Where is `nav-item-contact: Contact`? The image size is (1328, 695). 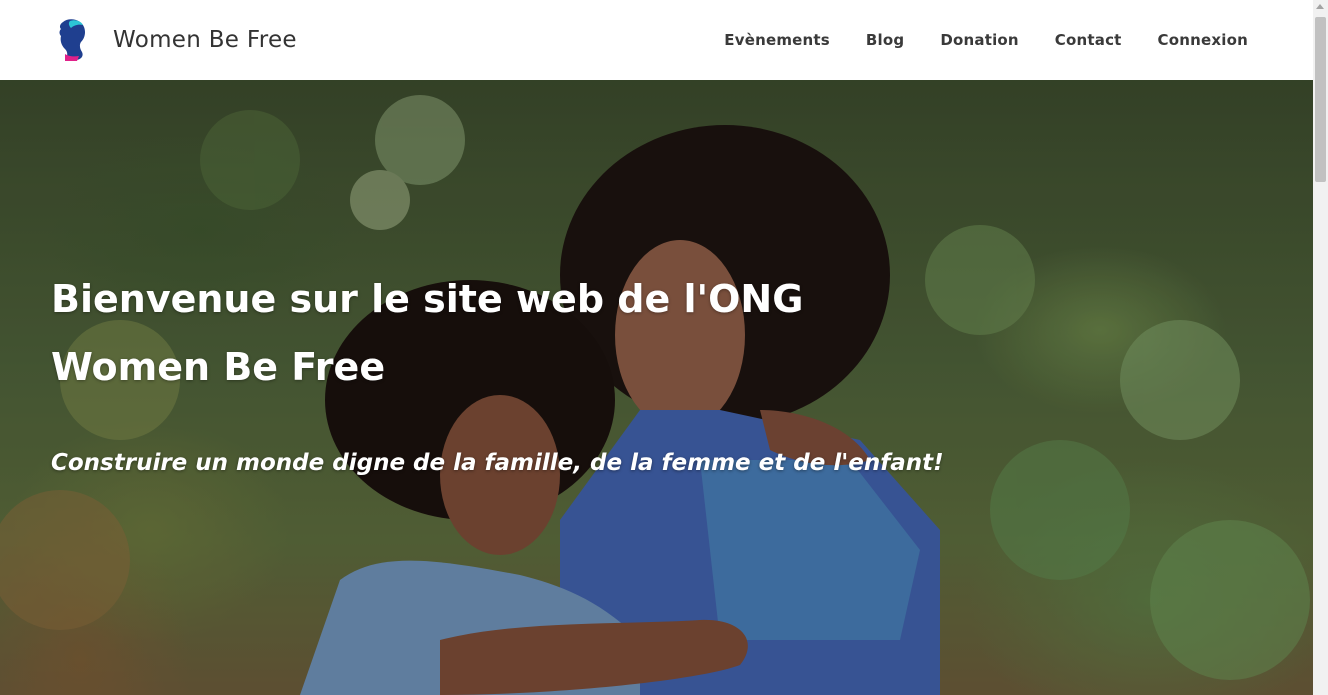
nav-item-contact: Contact is located at coordinates (1088, 40).